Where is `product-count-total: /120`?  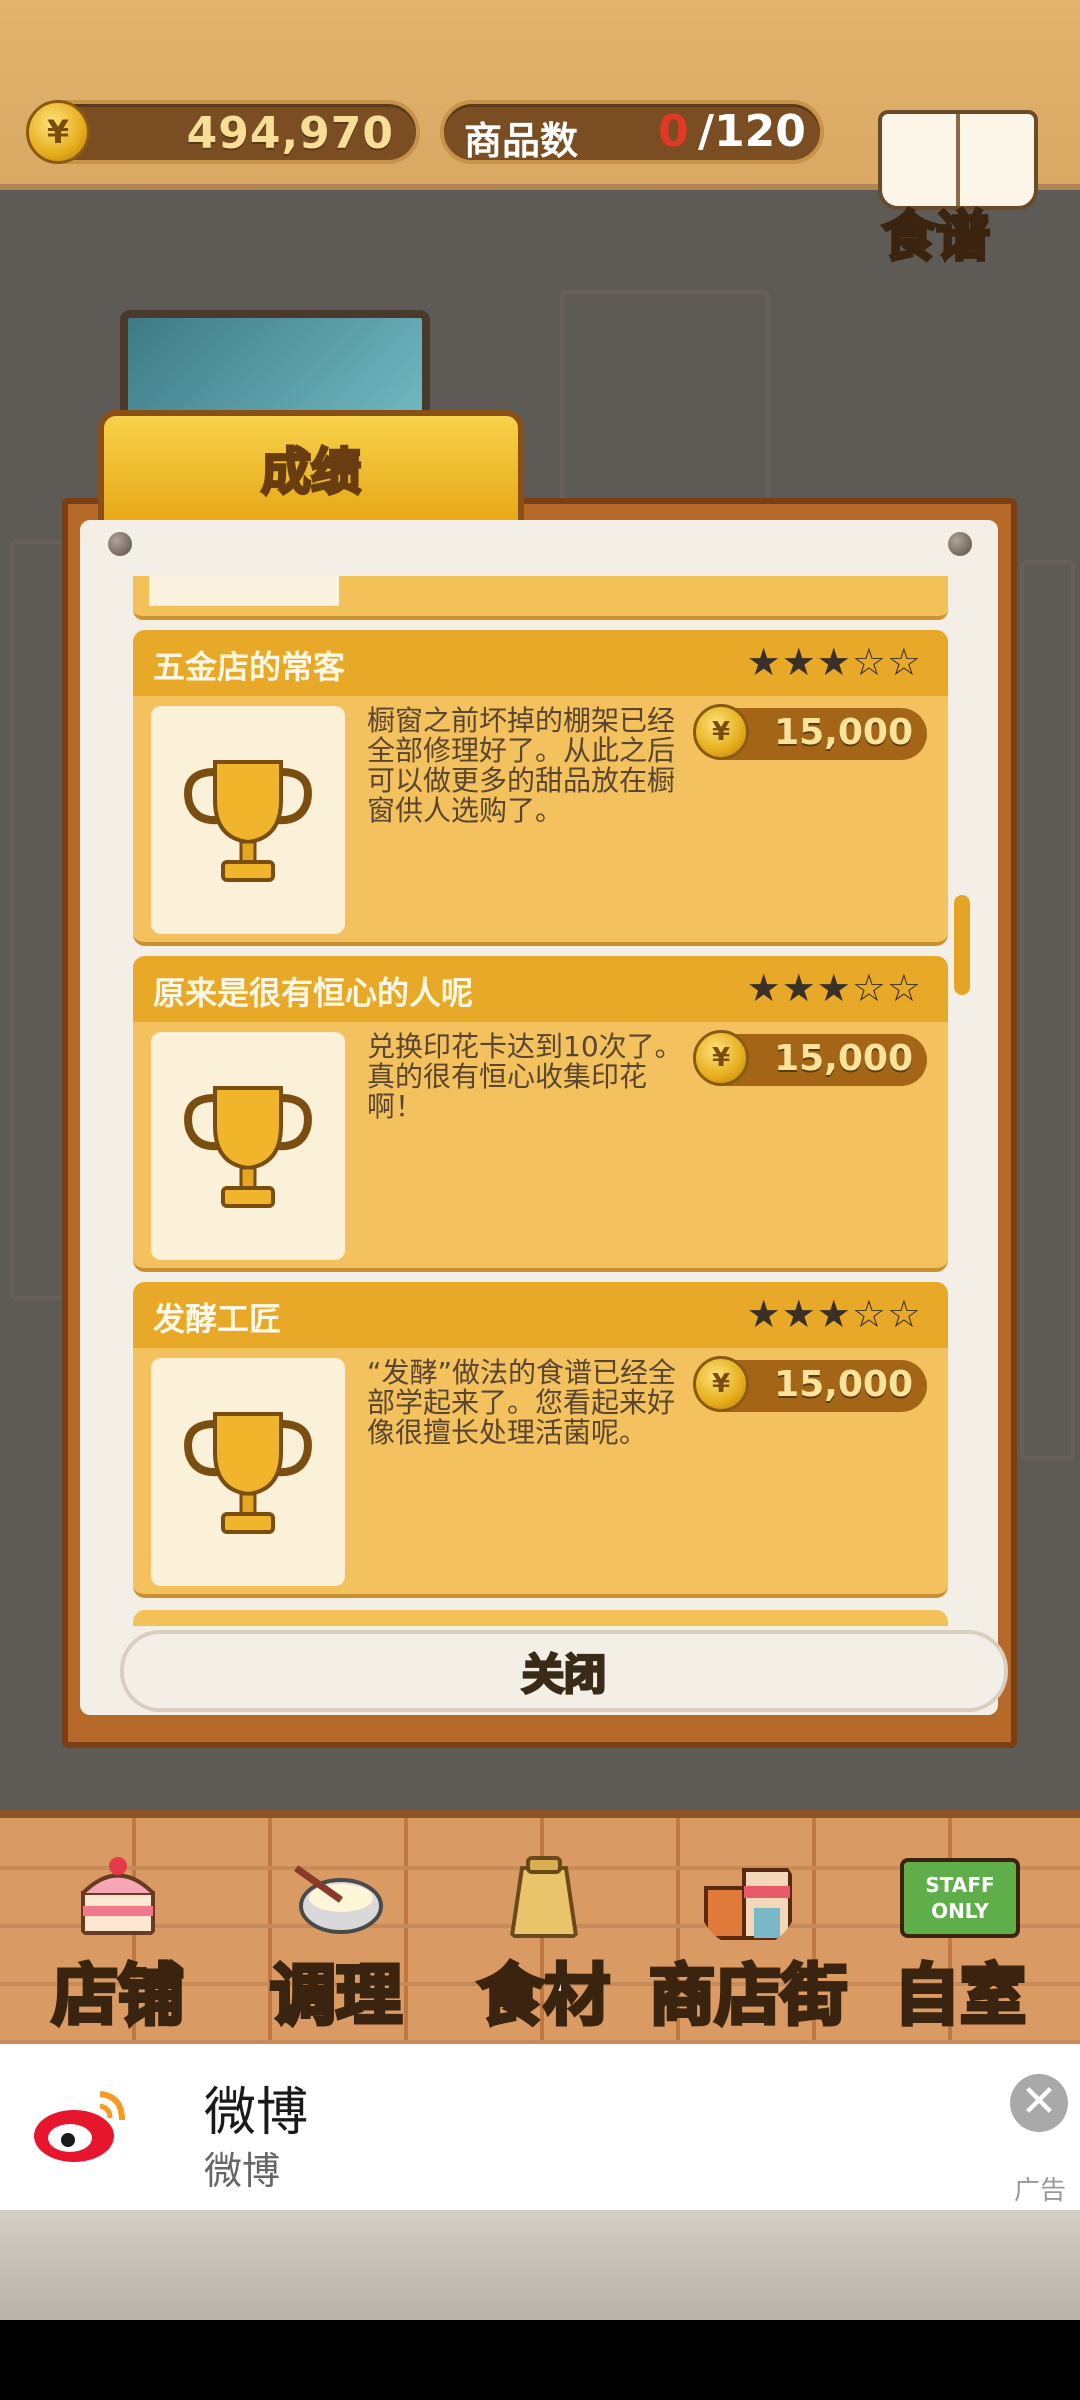
product-count-total: /120 is located at coordinates (752, 131).